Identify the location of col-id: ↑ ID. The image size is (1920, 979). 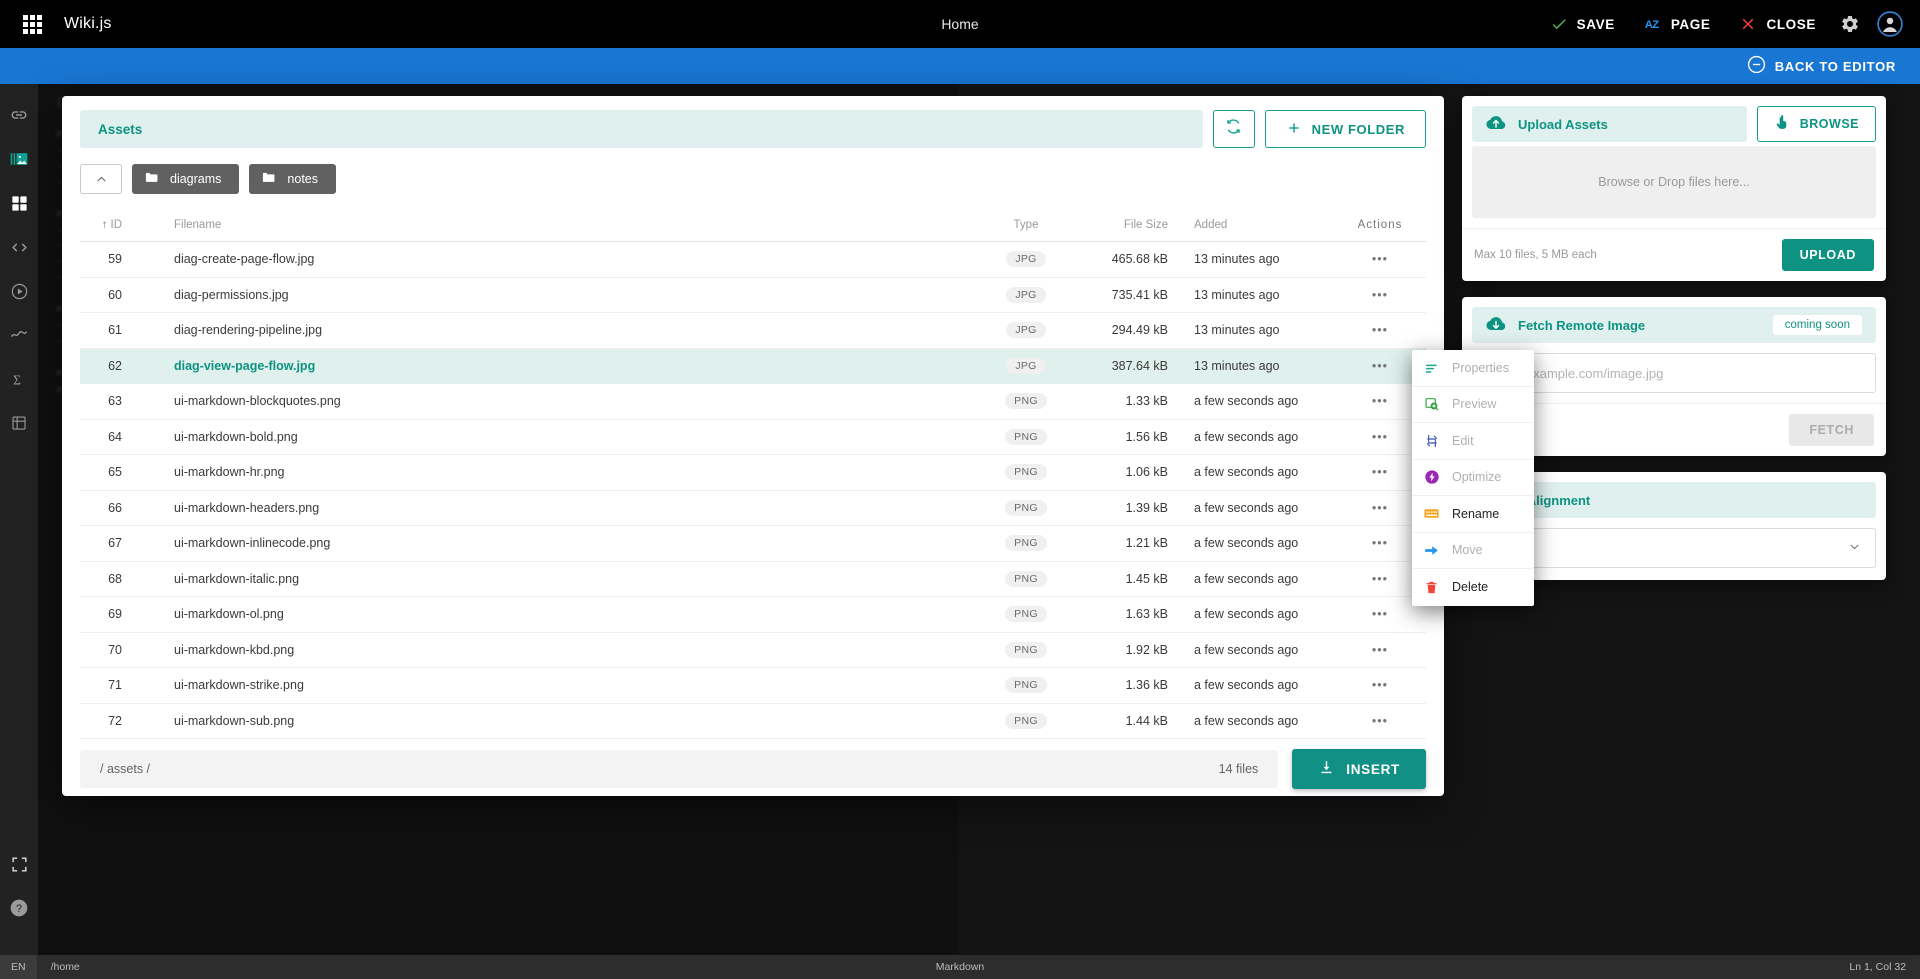
(109, 225).